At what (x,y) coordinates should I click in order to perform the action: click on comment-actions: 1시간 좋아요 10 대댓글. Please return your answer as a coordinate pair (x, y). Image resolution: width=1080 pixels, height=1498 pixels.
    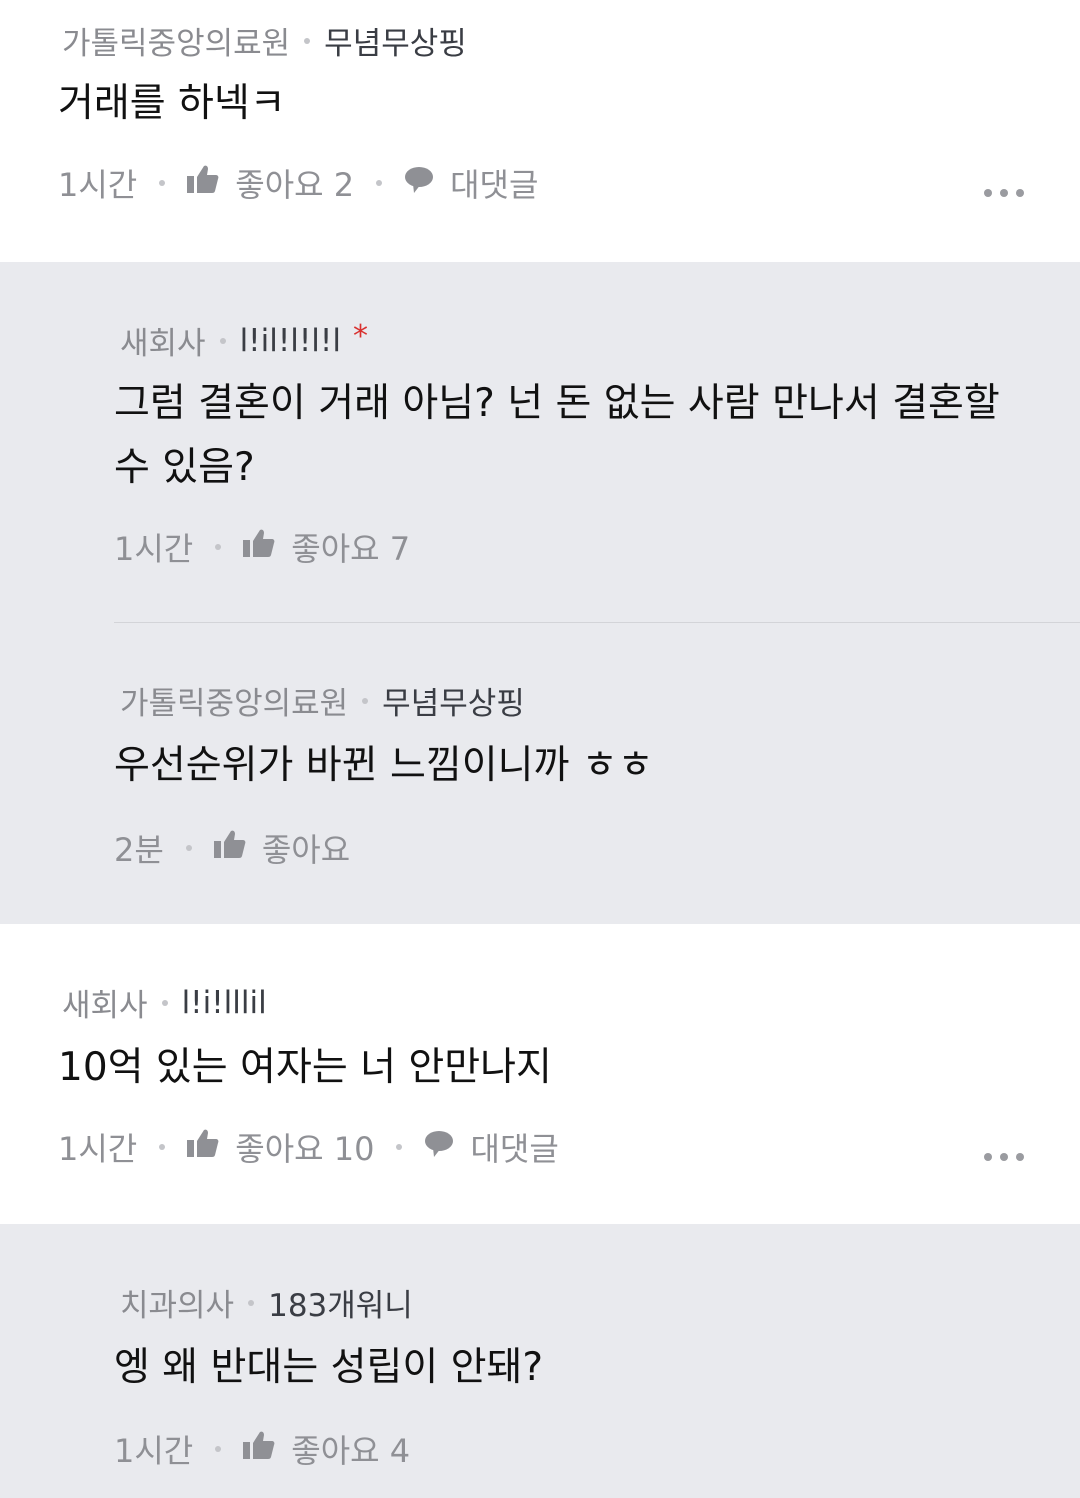
    Looking at the image, I should click on (308, 1147).